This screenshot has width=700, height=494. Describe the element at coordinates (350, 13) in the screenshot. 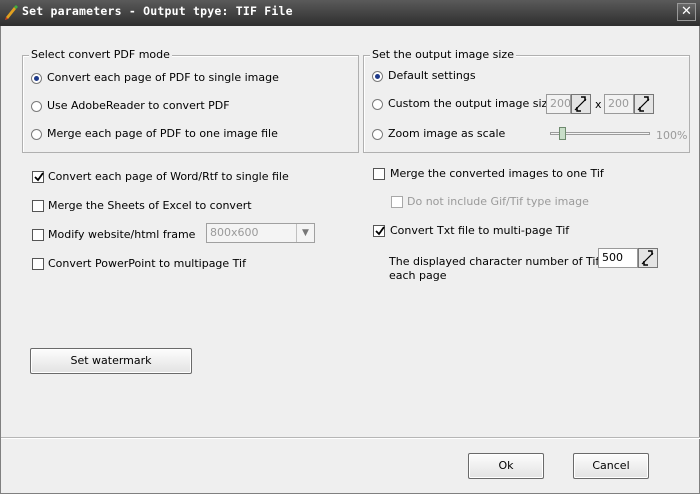

I see `title-bar: Set parameters - Output tpye: TIF File ✕` at that location.